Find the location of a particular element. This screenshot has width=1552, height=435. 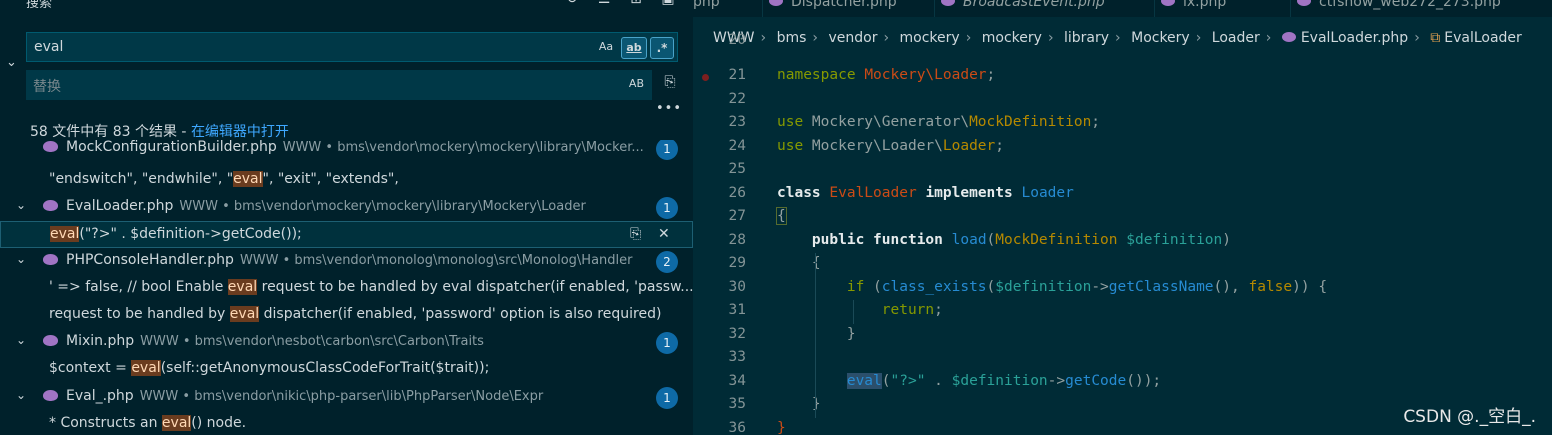

match-case-toggle: Aa is located at coordinates (606, 48).